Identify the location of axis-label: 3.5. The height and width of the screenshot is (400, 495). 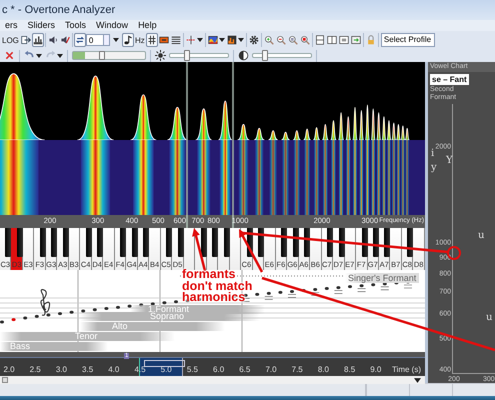
(88, 369).